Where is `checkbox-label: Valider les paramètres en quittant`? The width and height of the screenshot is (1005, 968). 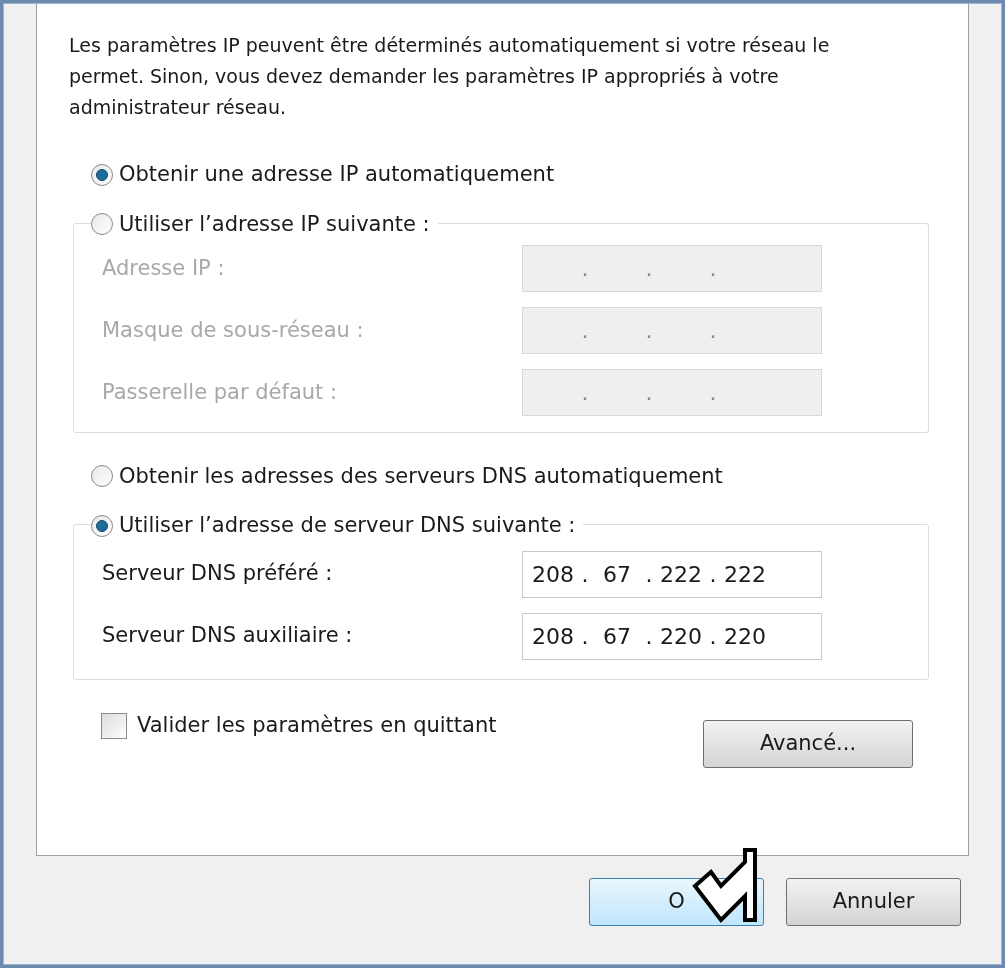 checkbox-label: Valider les paramètres en quittant is located at coordinates (317, 725).